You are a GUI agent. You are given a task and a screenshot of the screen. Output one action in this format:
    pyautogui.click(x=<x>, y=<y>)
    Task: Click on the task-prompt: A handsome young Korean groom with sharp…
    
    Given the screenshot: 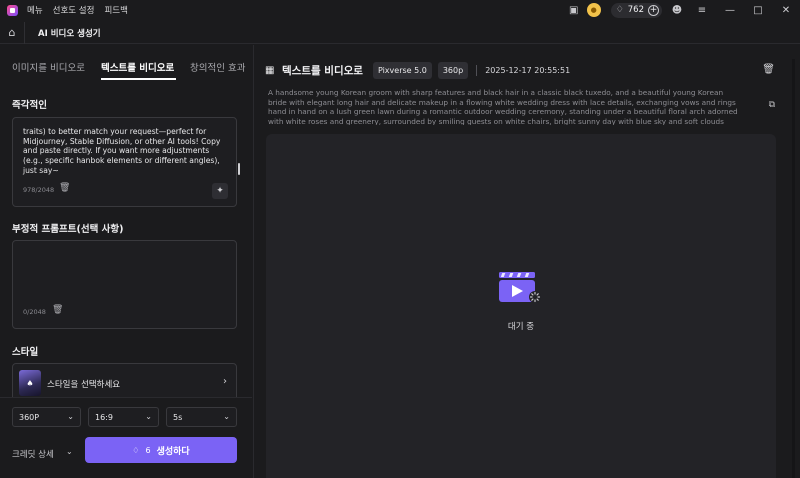 What is the action you would take?
    pyautogui.click(x=503, y=106)
    